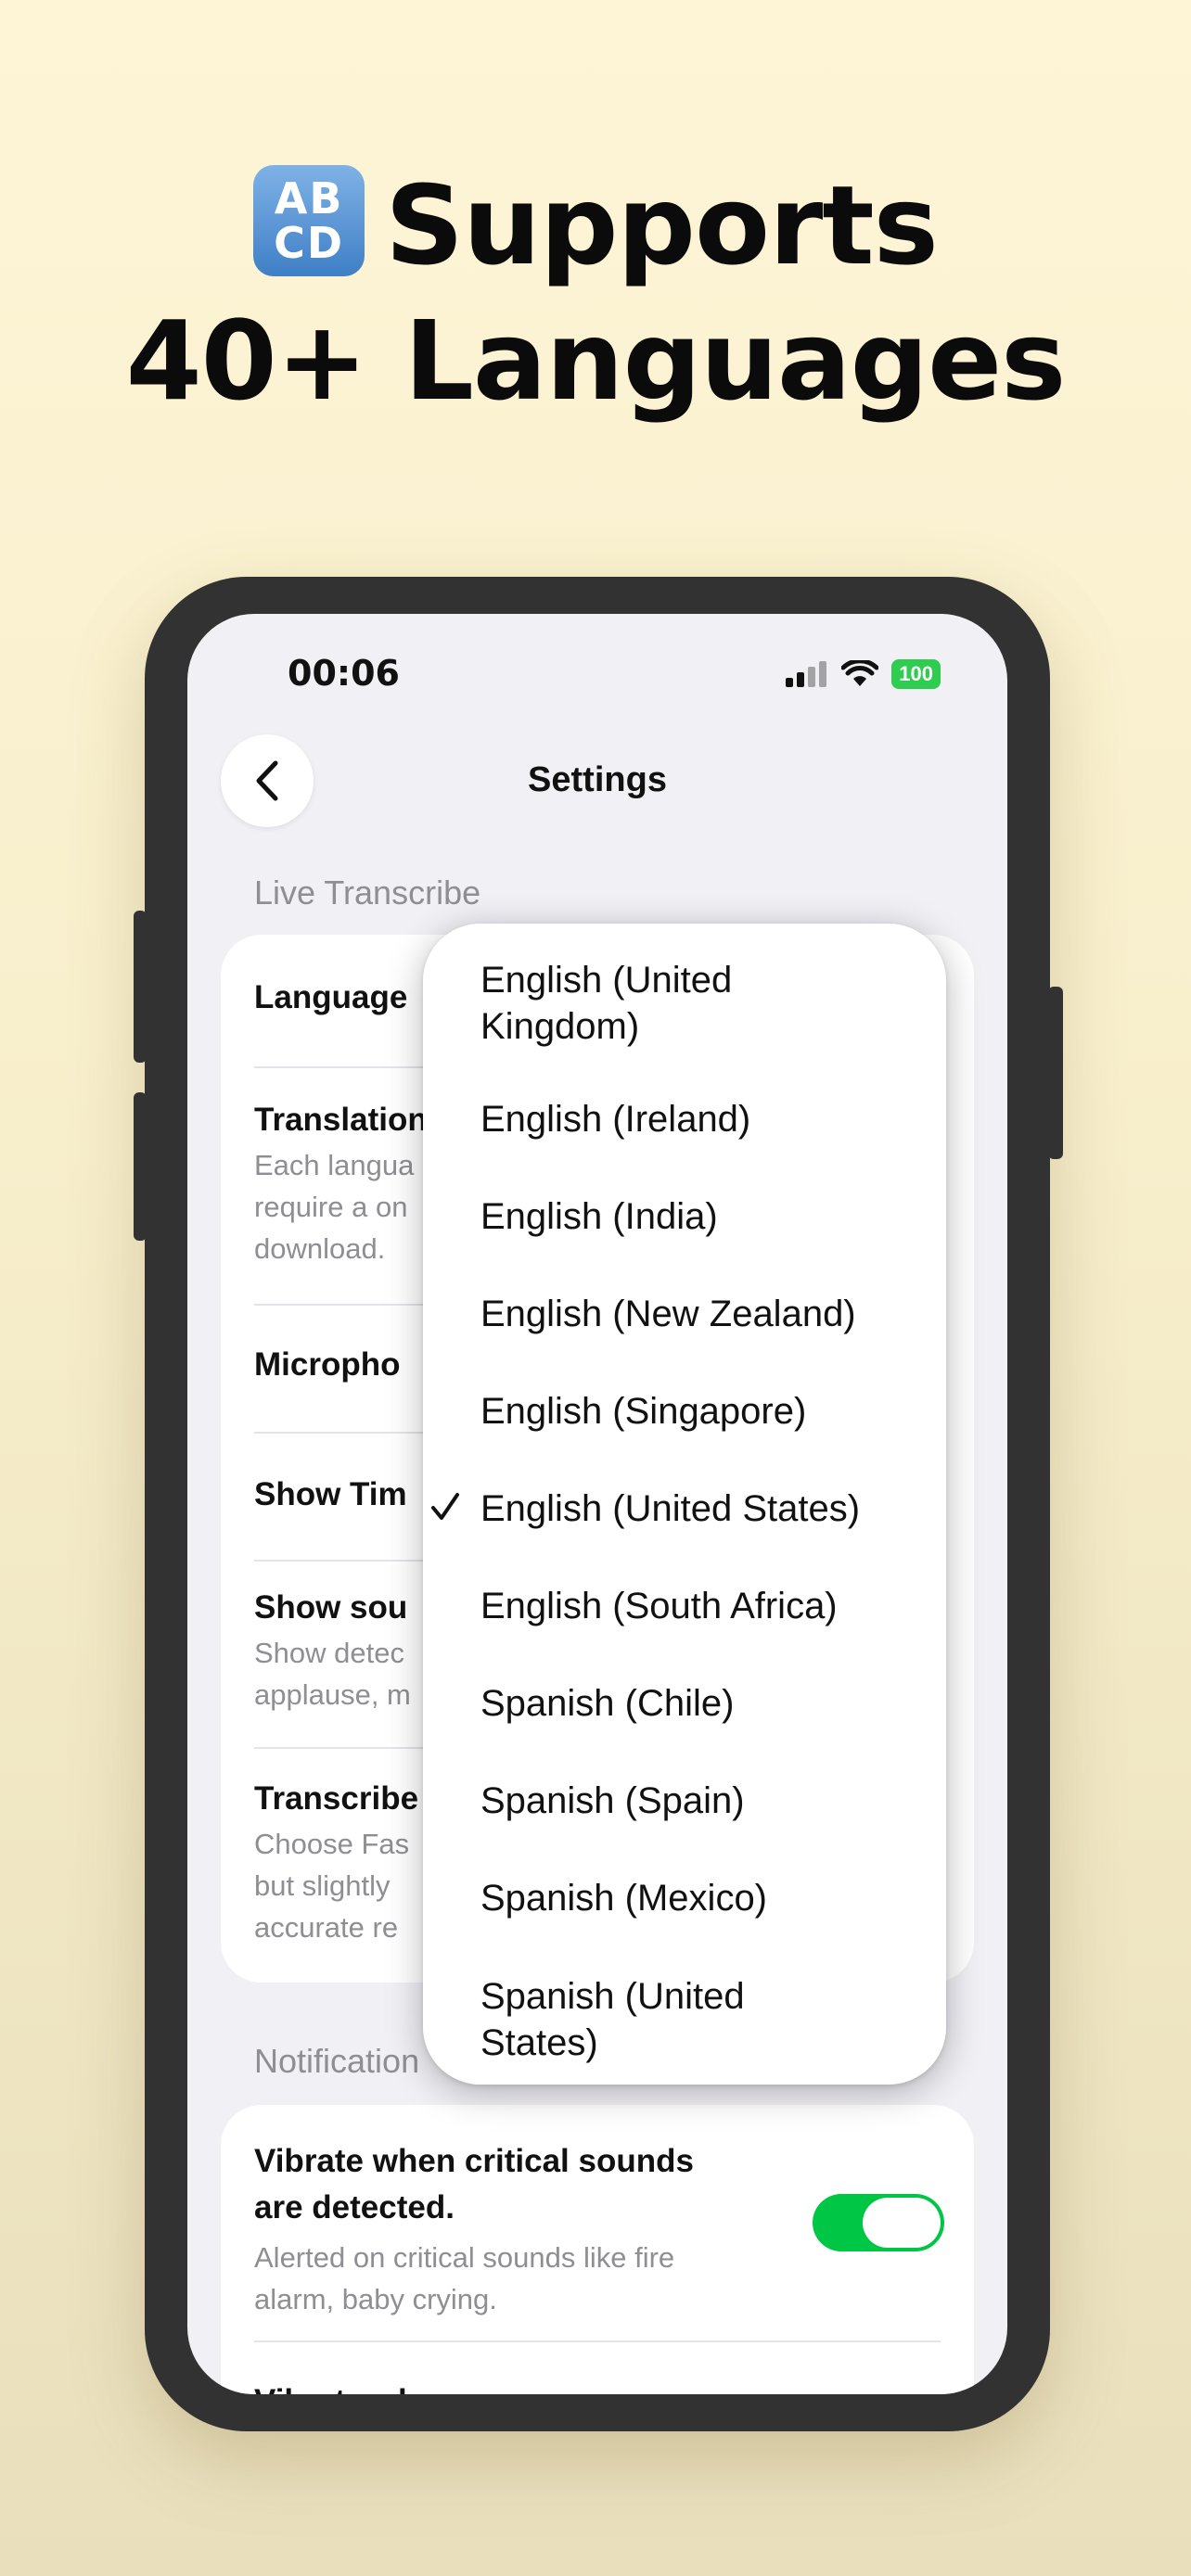  I want to click on vibrate-row-partial-label: Vibrate when, so click(597, 2388).